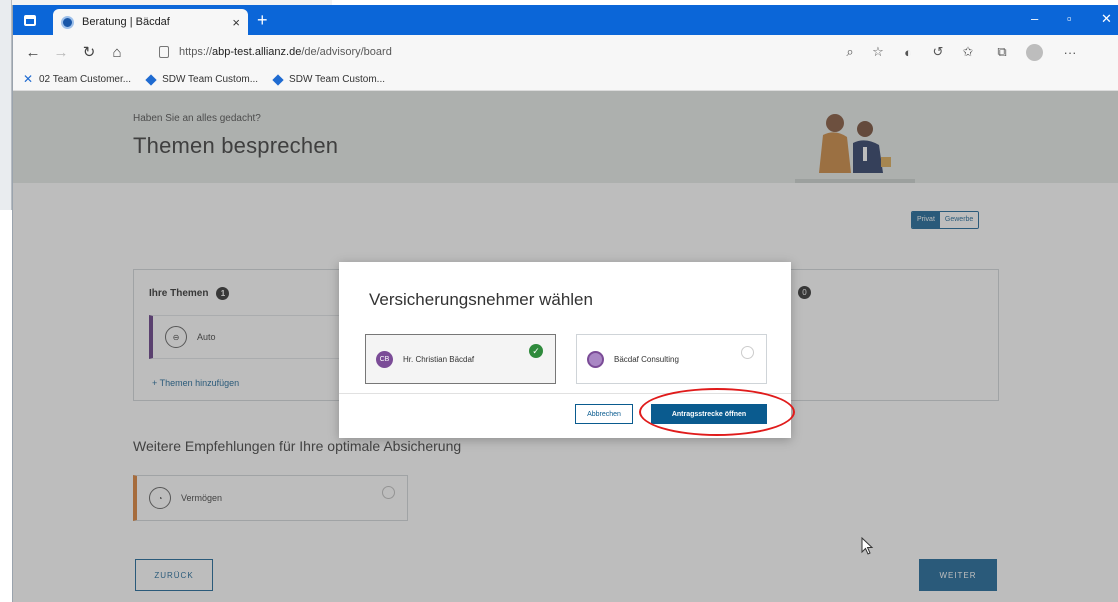  What do you see at coordinates (28, 79) in the screenshot?
I see `tool-icon: ✕` at bounding box center [28, 79].